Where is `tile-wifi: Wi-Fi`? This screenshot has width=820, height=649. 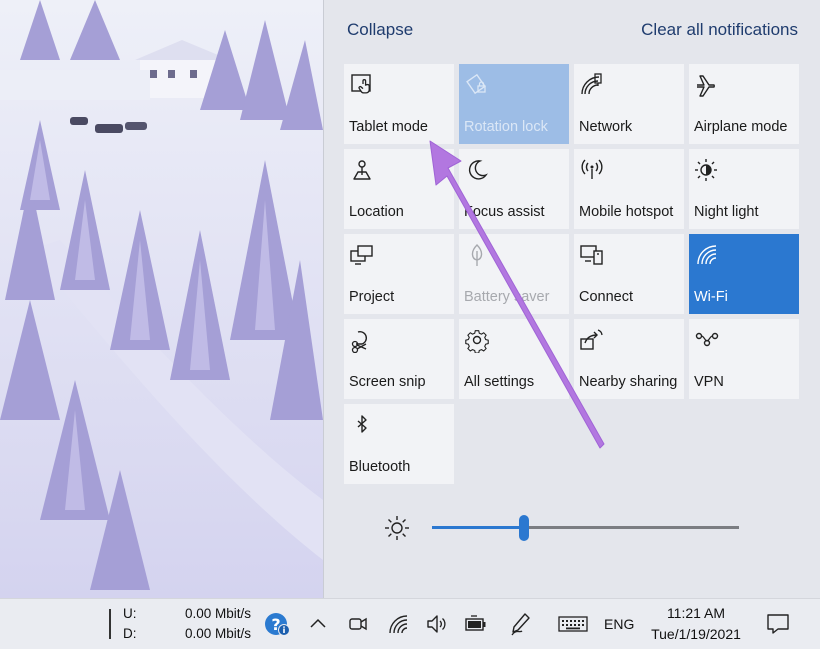
tile-wifi: Wi-Fi is located at coordinates (744, 274).